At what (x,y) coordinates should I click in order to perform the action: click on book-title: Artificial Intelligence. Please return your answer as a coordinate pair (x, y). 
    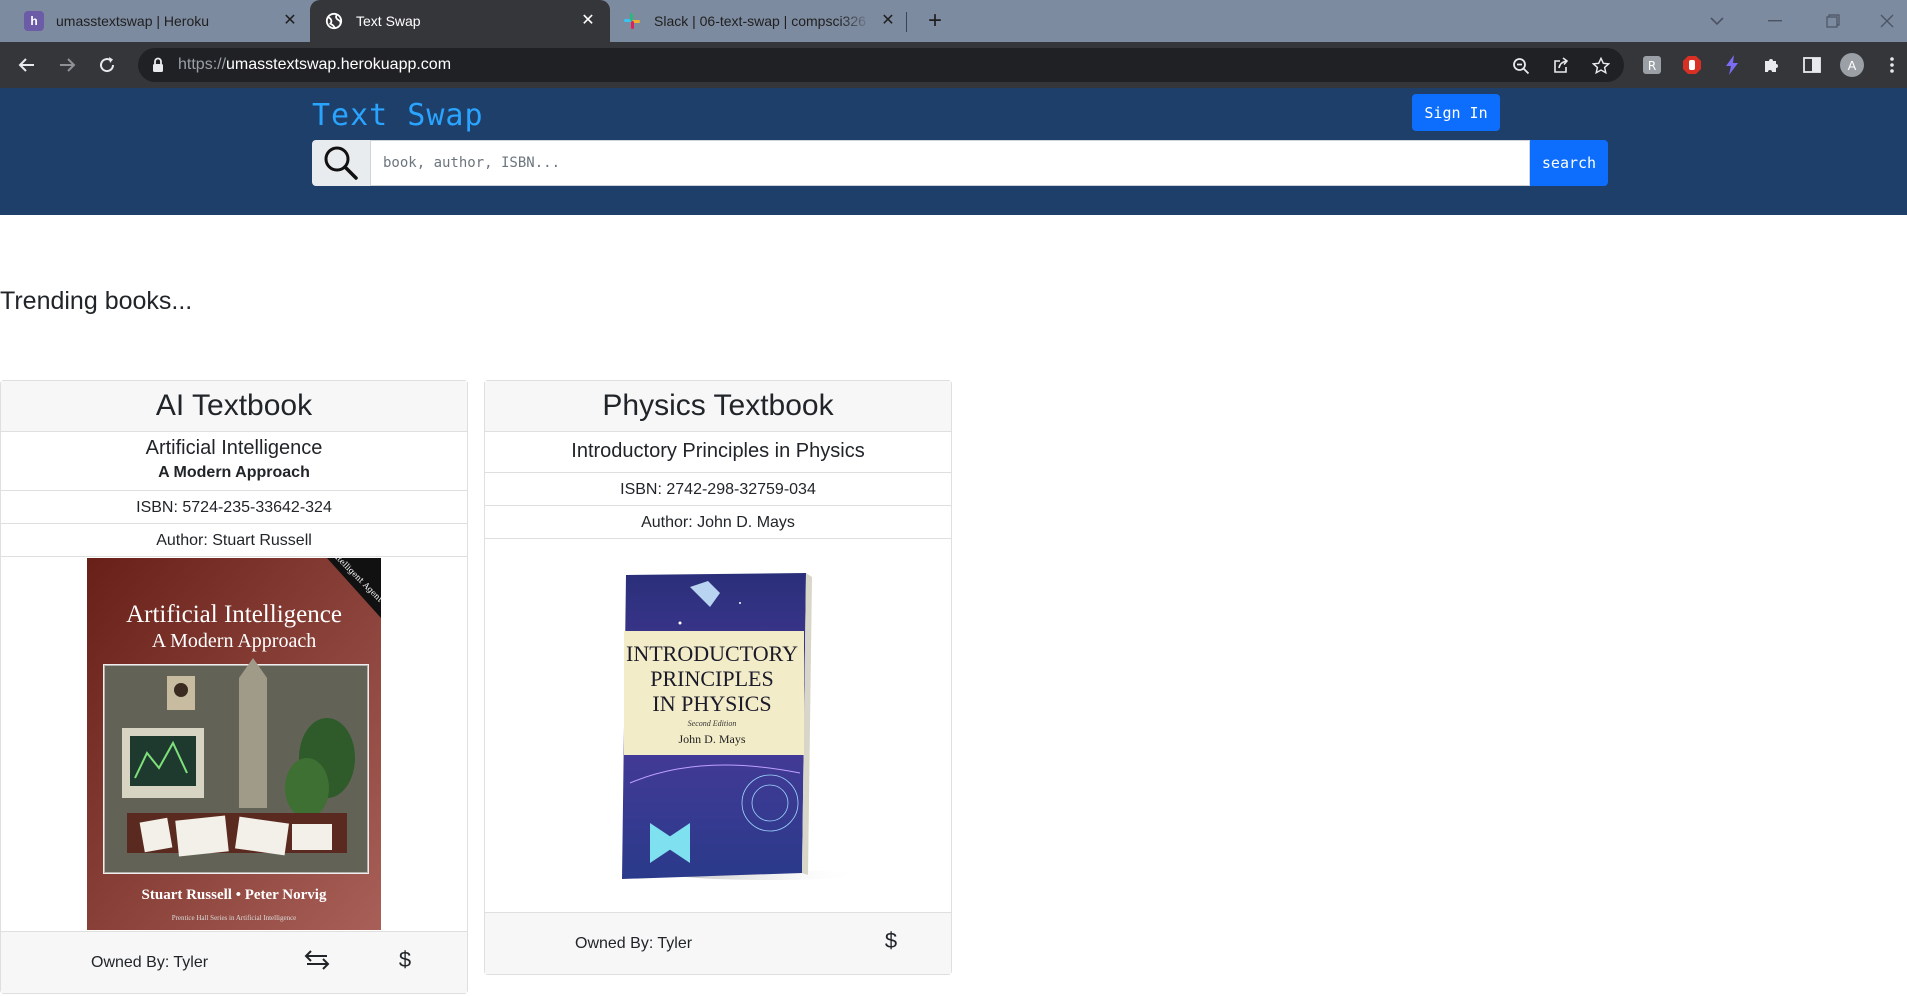
    Looking at the image, I should click on (234, 448).